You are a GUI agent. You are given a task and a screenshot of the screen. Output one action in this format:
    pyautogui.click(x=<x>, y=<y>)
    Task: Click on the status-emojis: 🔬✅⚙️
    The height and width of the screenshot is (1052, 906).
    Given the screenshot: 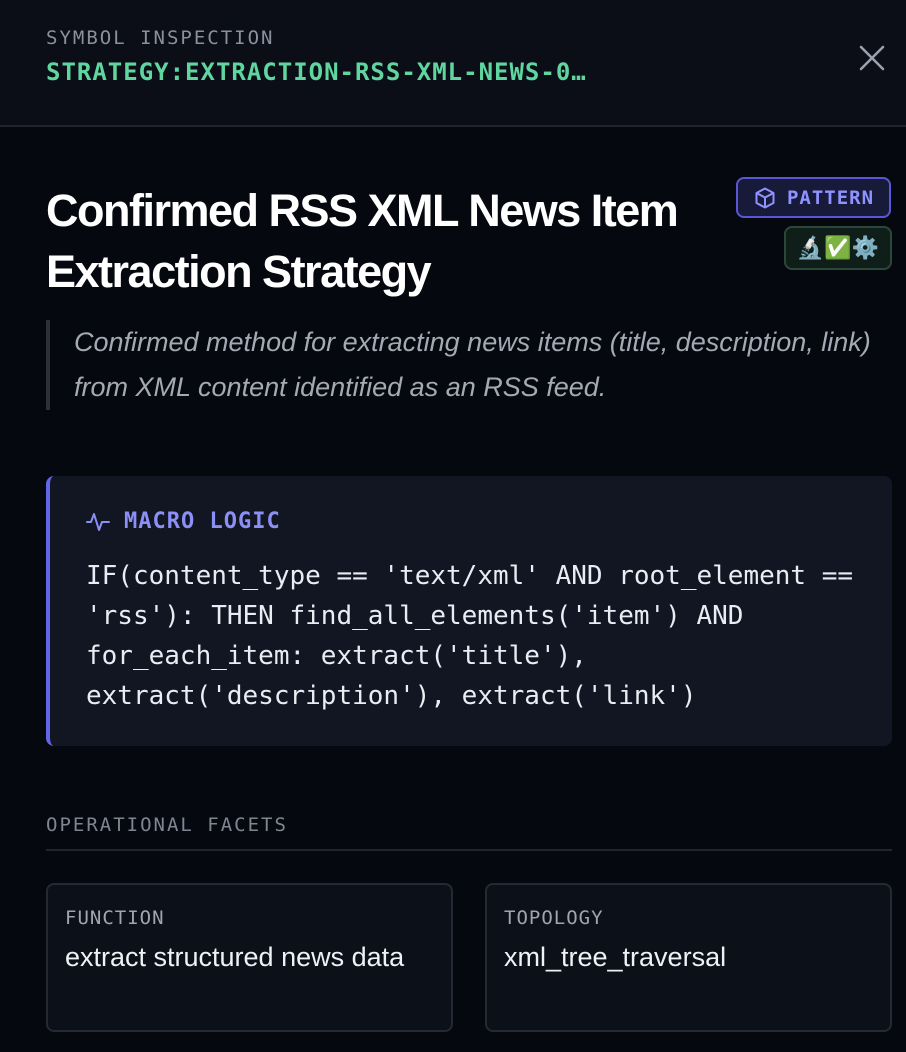 What is the action you would take?
    pyautogui.click(x=838, y=247)
    